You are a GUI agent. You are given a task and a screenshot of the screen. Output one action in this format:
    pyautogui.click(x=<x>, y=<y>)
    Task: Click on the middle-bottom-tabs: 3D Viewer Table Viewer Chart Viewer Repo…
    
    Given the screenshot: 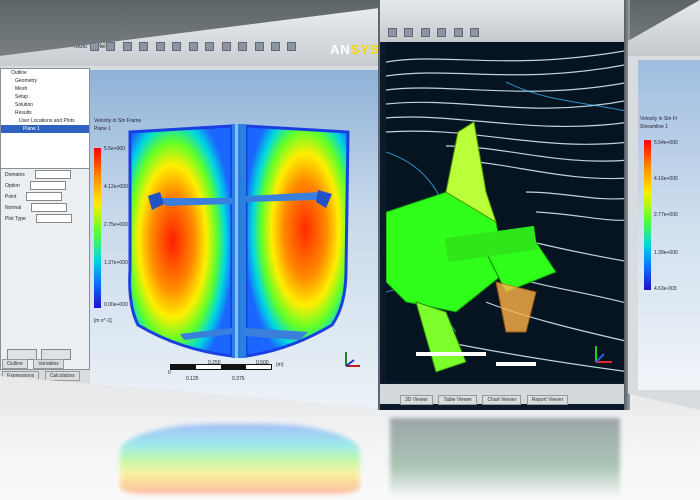 What is the action you would take?
    pyautogui.click(x=505, y=394)
    